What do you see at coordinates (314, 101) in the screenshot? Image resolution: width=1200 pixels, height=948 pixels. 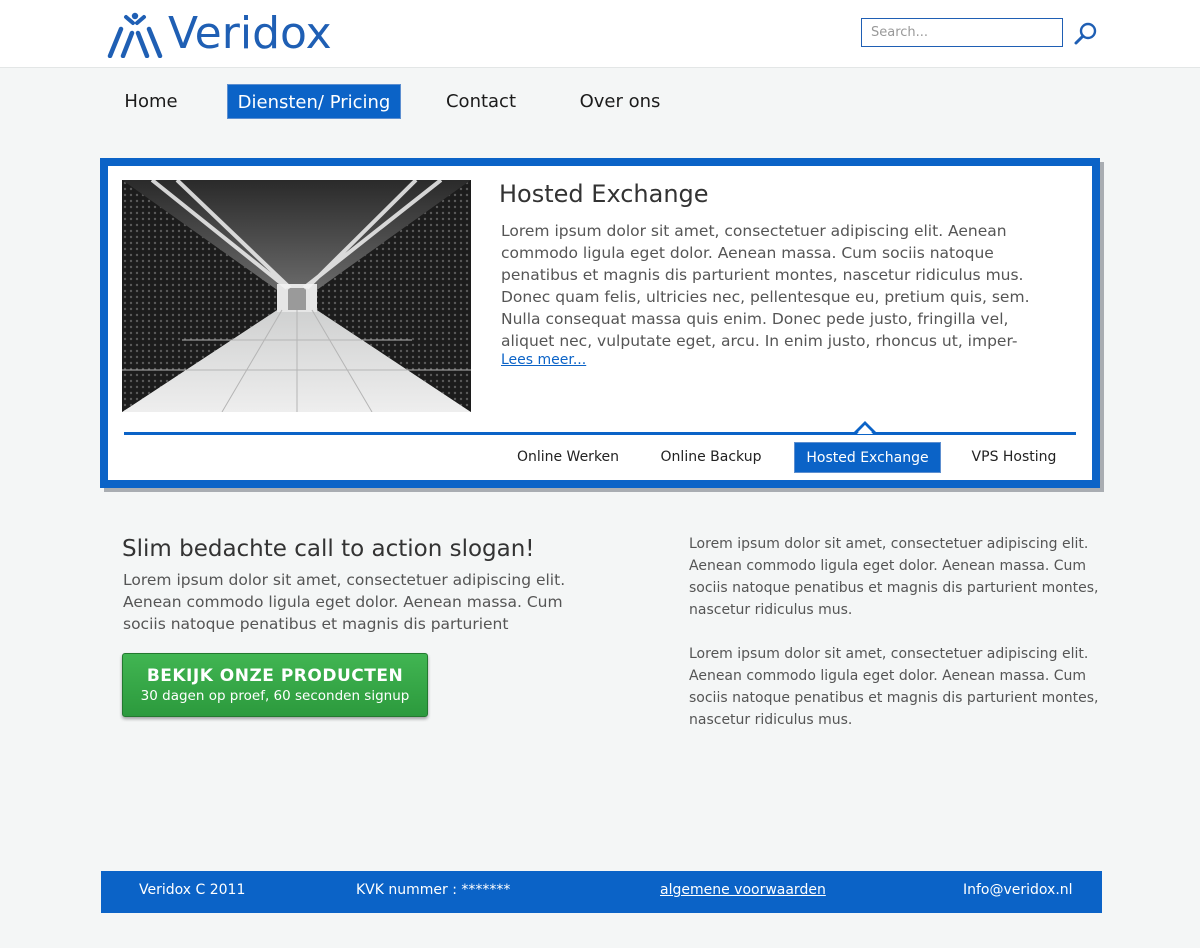 I see `nav-item-diensten-pricing: Diensten/ Pricing` at bounding box center [314, 101].